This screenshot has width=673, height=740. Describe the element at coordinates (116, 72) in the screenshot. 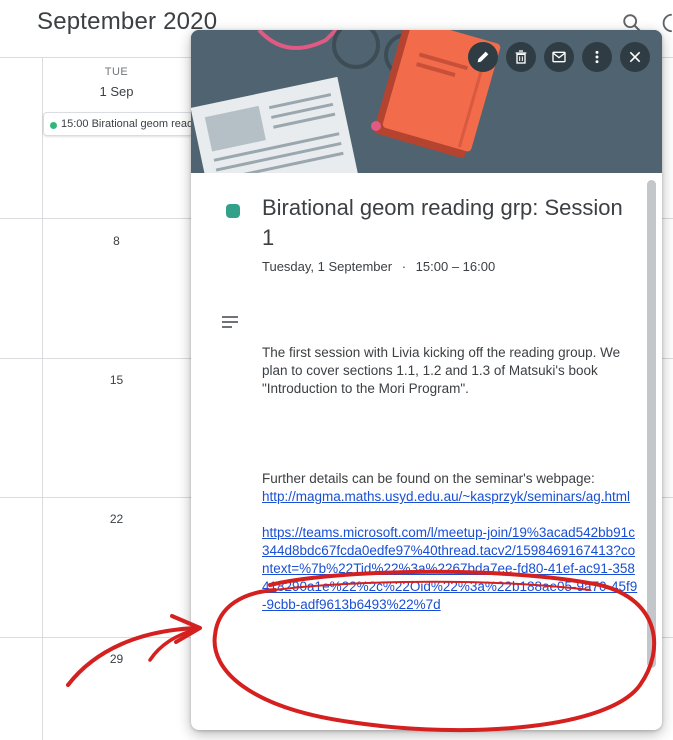

I see `day-of-week: TUE` at that location.